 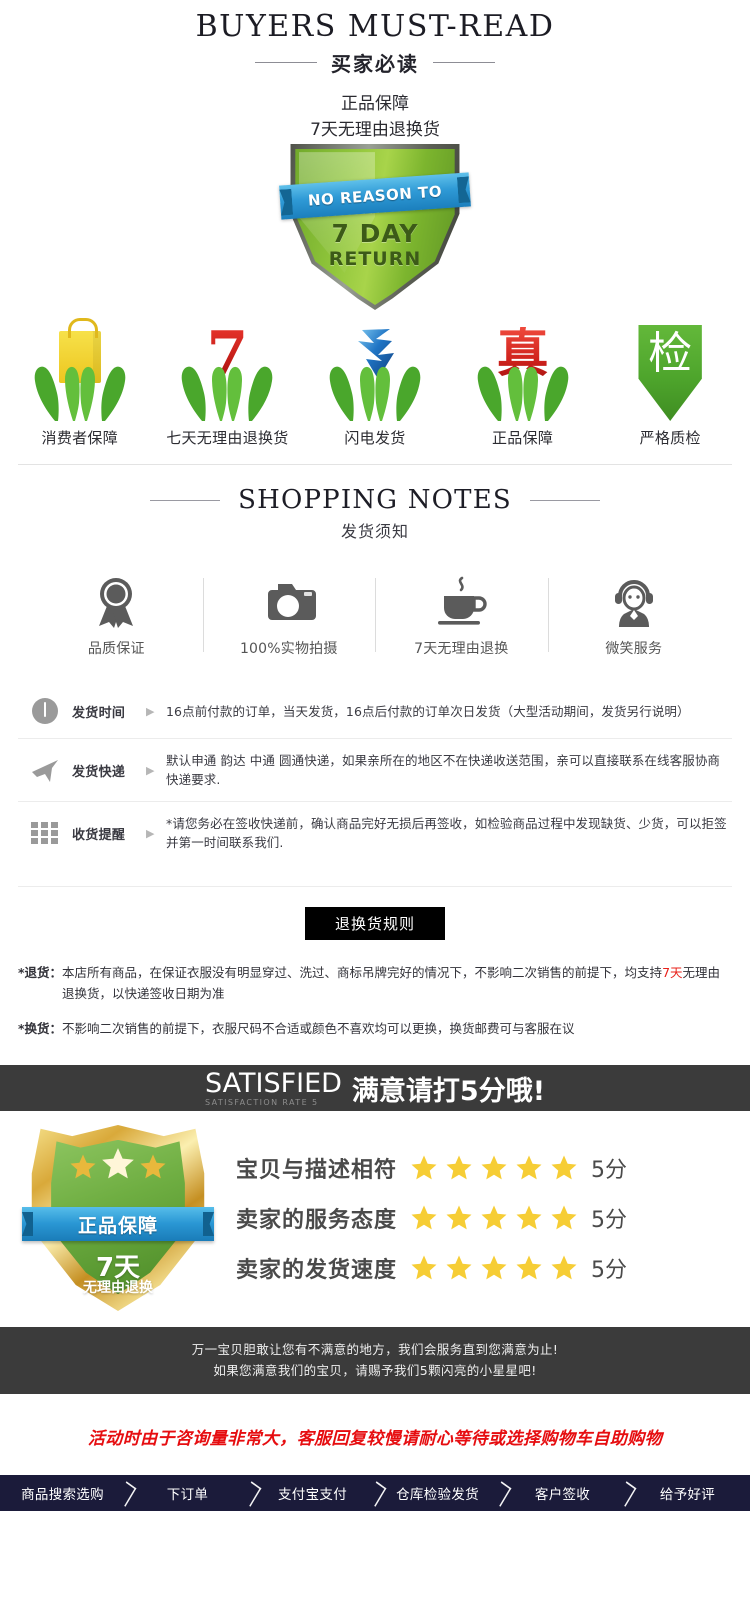 I want to click on guarantee-item-fast-shipping: 闪电发货, so click(x=375, y=385).